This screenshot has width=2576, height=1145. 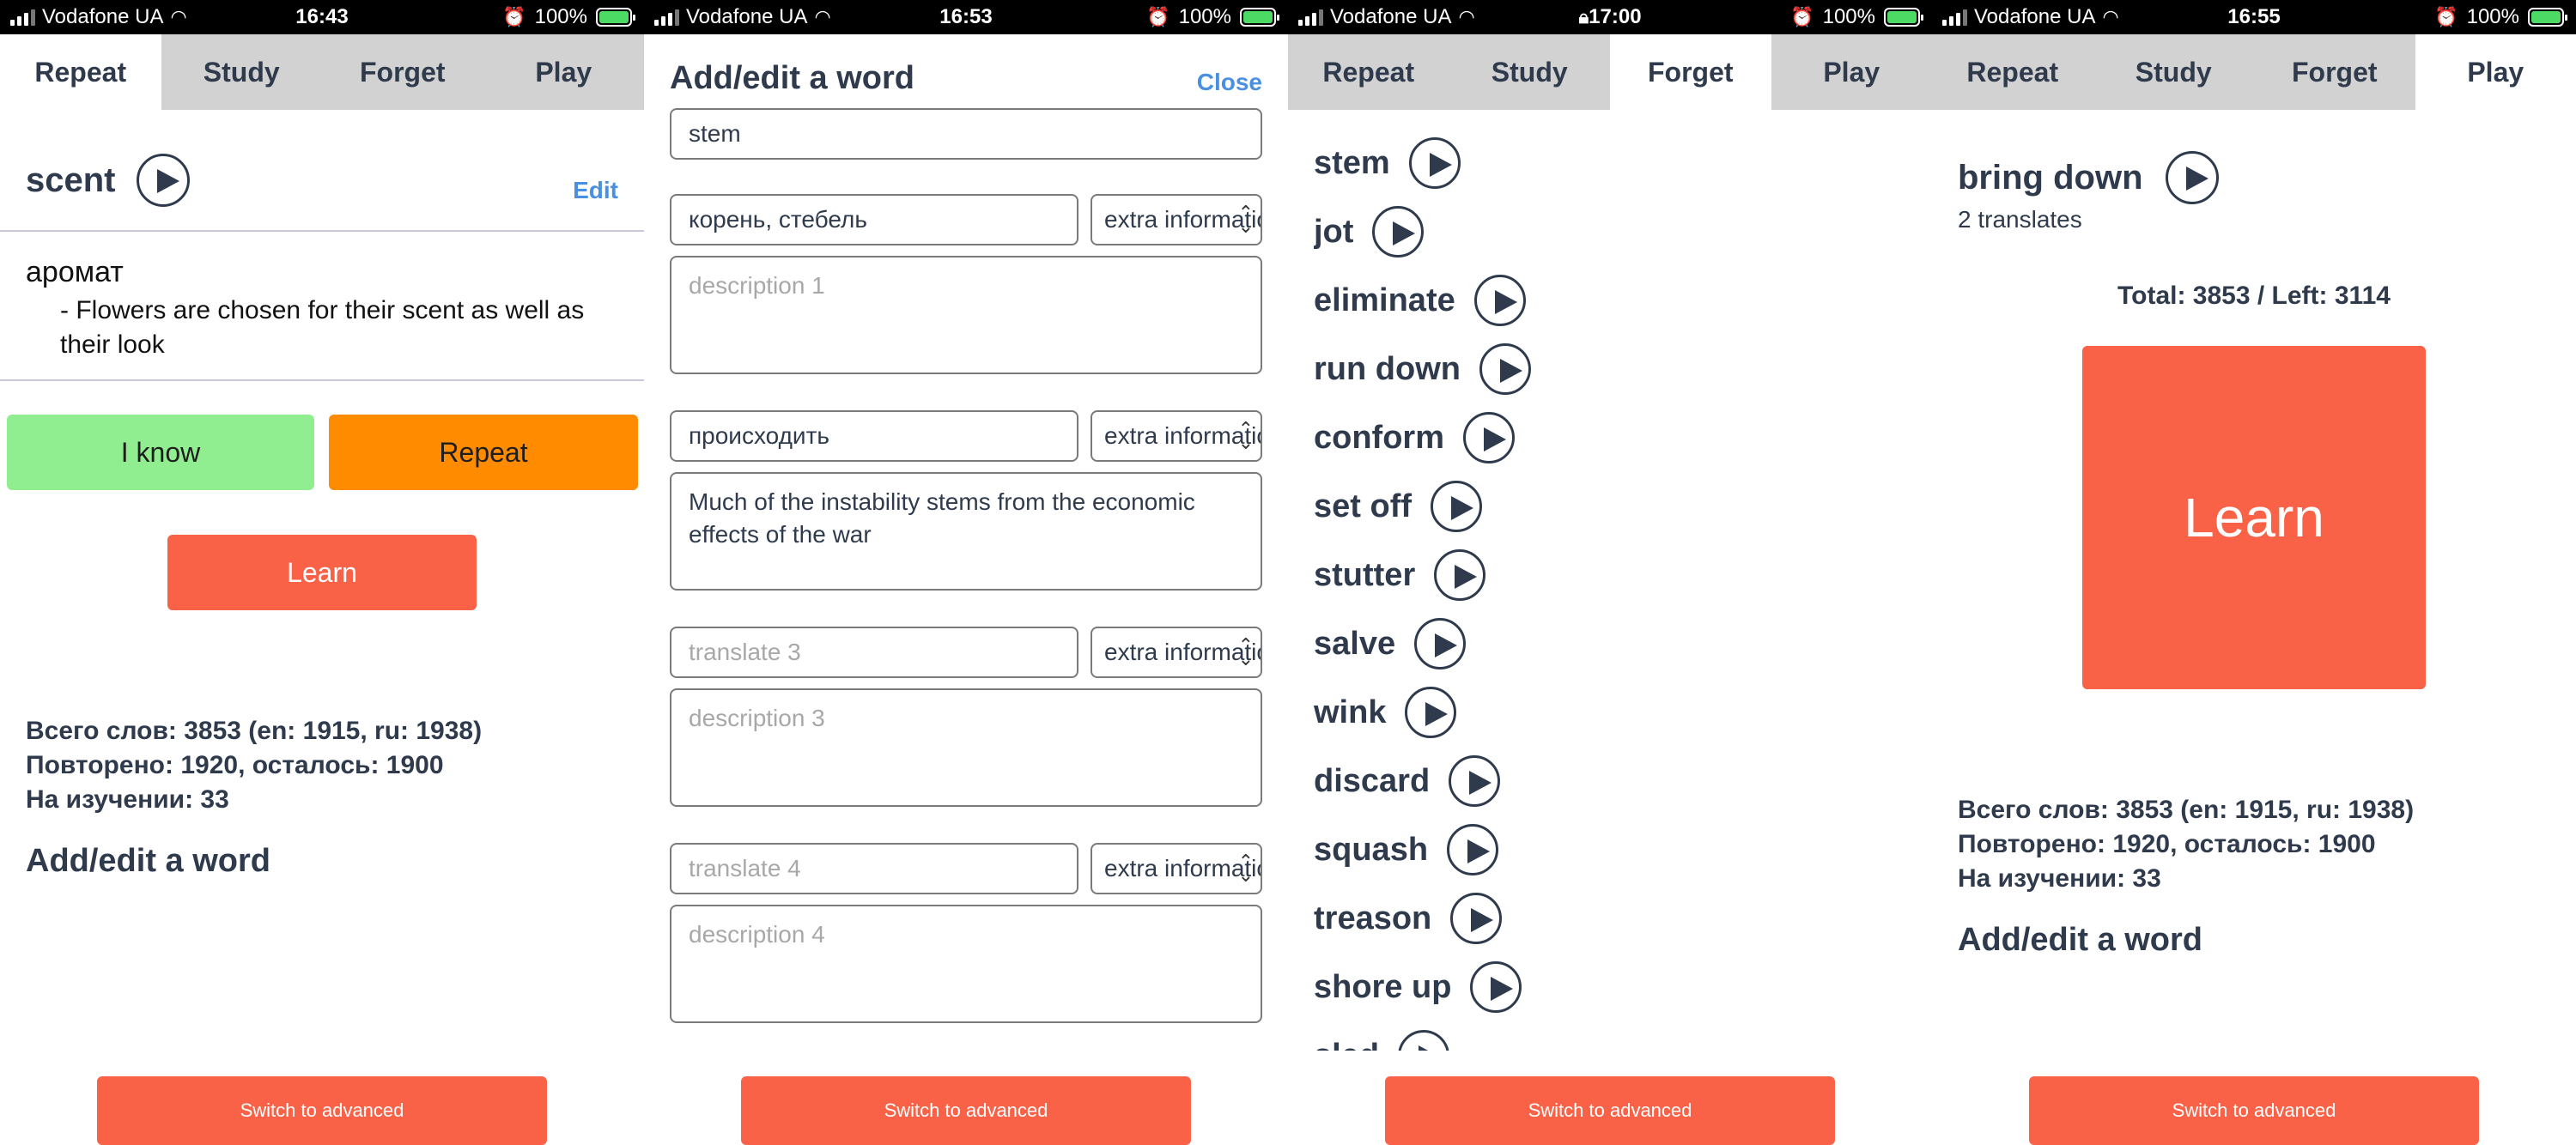 I want to click on word-label: set off, so click(x=1363, y=506).